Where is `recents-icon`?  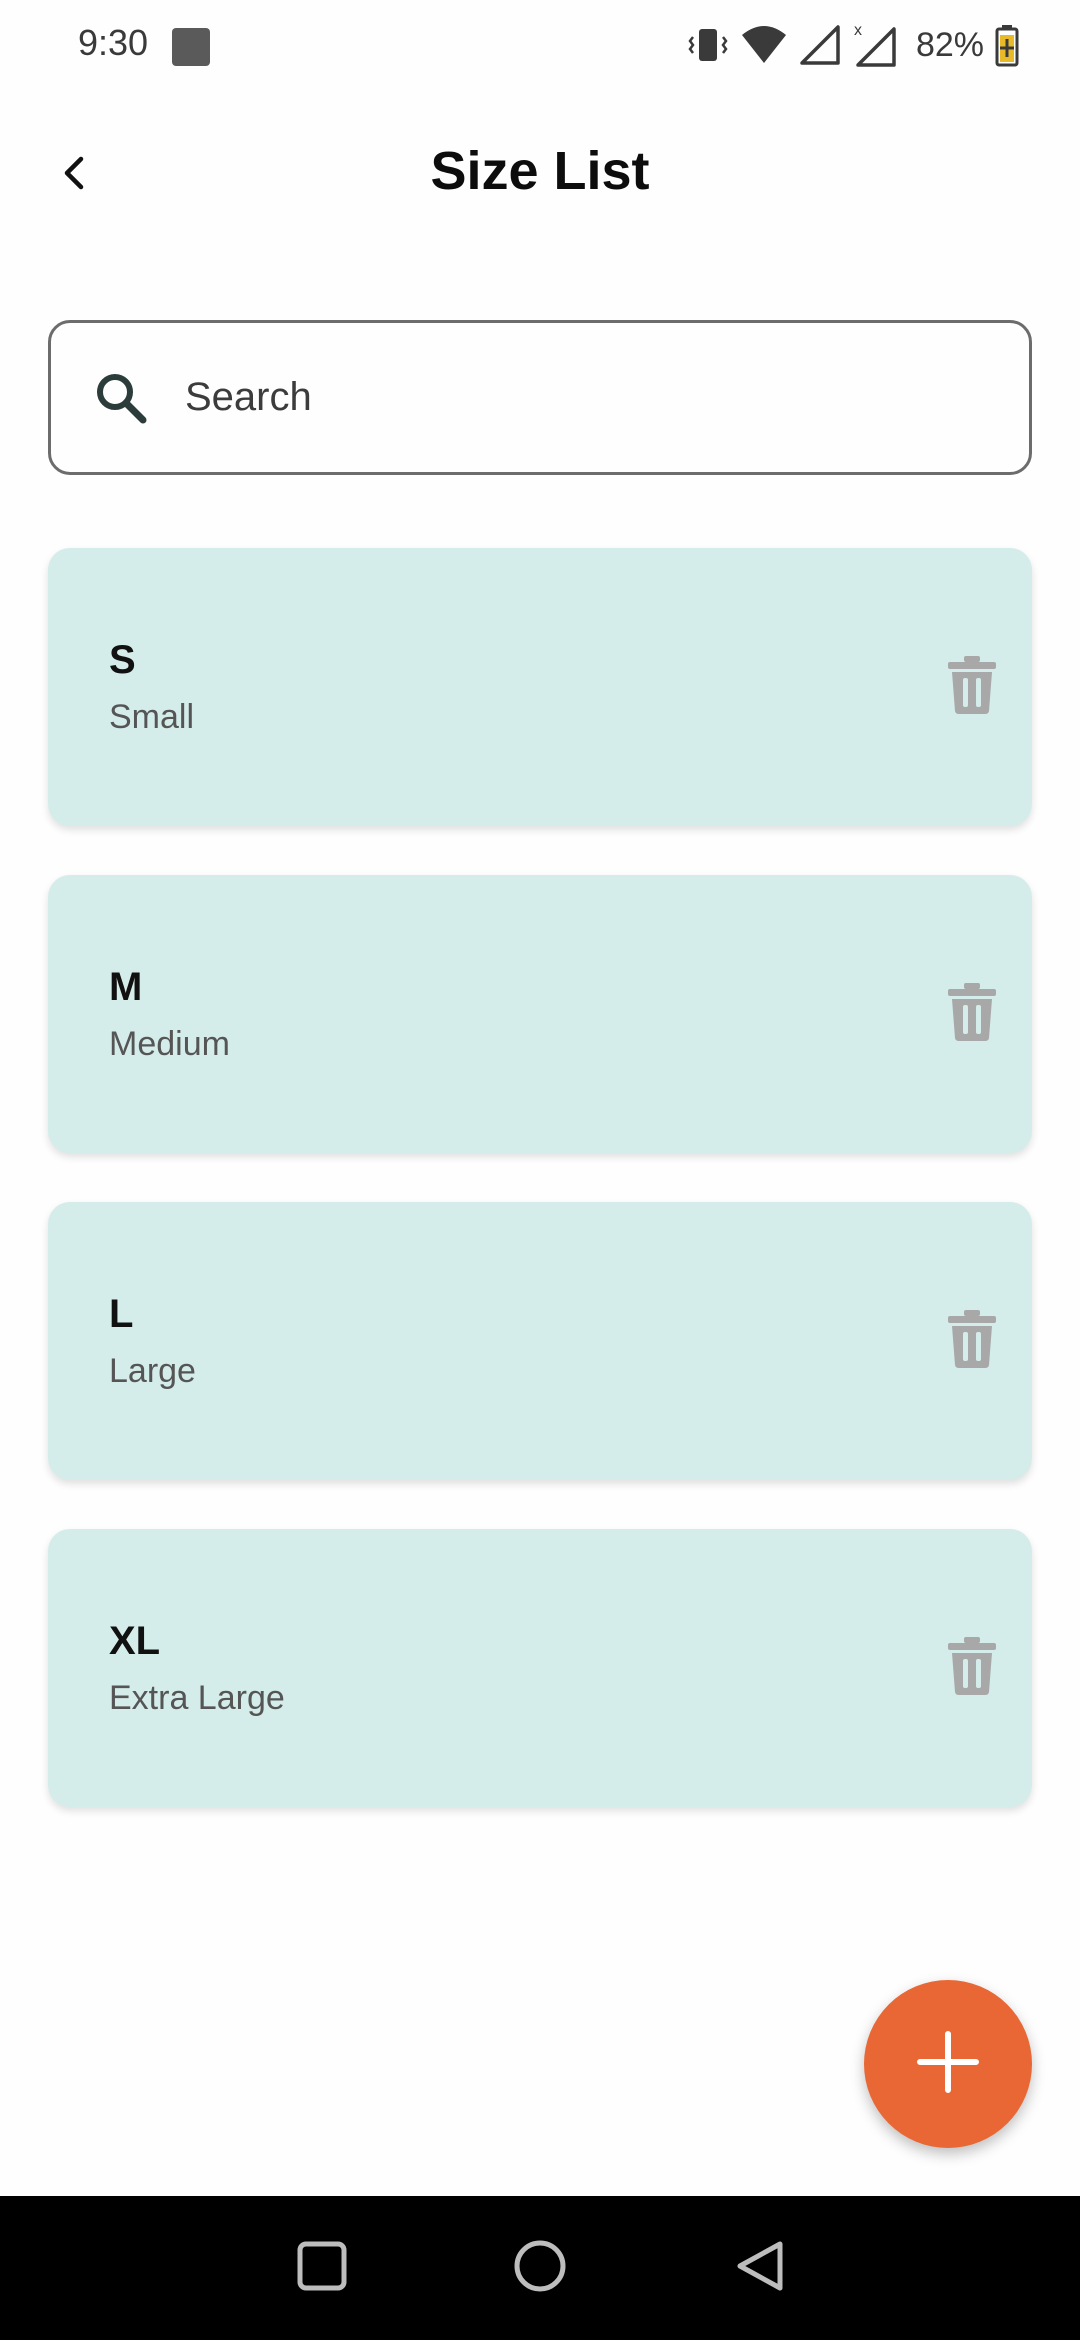
recents-icon is located at coordinates (322, 2268).